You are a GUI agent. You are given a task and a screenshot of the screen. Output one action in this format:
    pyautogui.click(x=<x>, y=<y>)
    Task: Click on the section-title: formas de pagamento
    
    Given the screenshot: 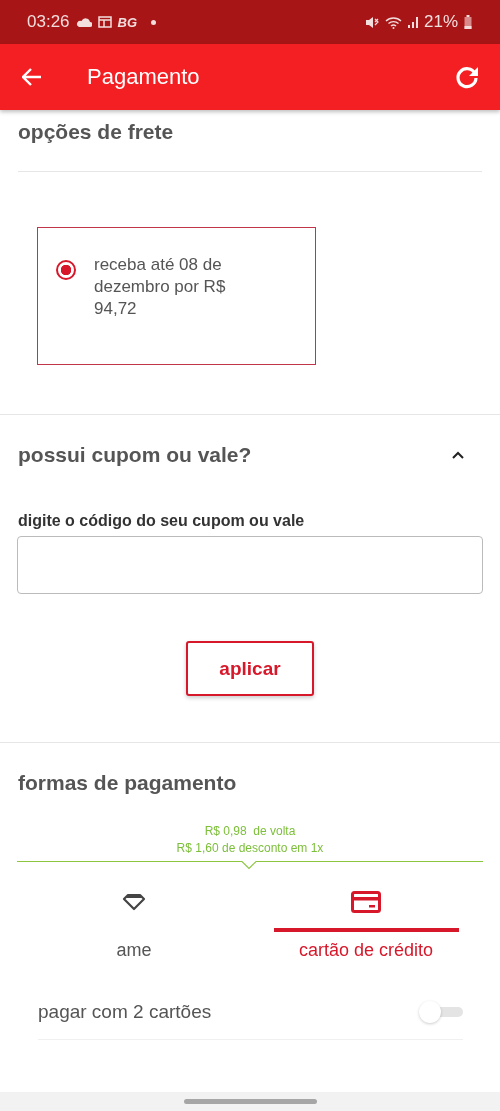 What is the action you would take?
    pyautogui.click(x=127, y=783)
    